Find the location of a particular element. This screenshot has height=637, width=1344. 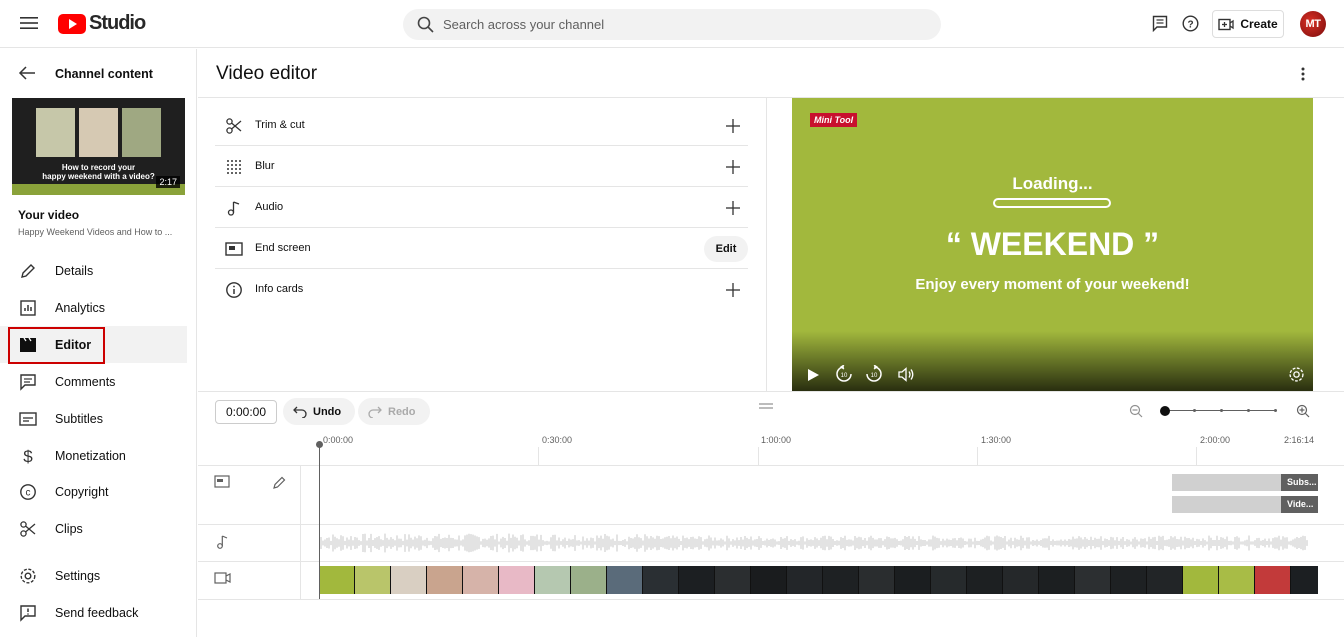

settings-gear-icon is located at coordinates (1296, 374).